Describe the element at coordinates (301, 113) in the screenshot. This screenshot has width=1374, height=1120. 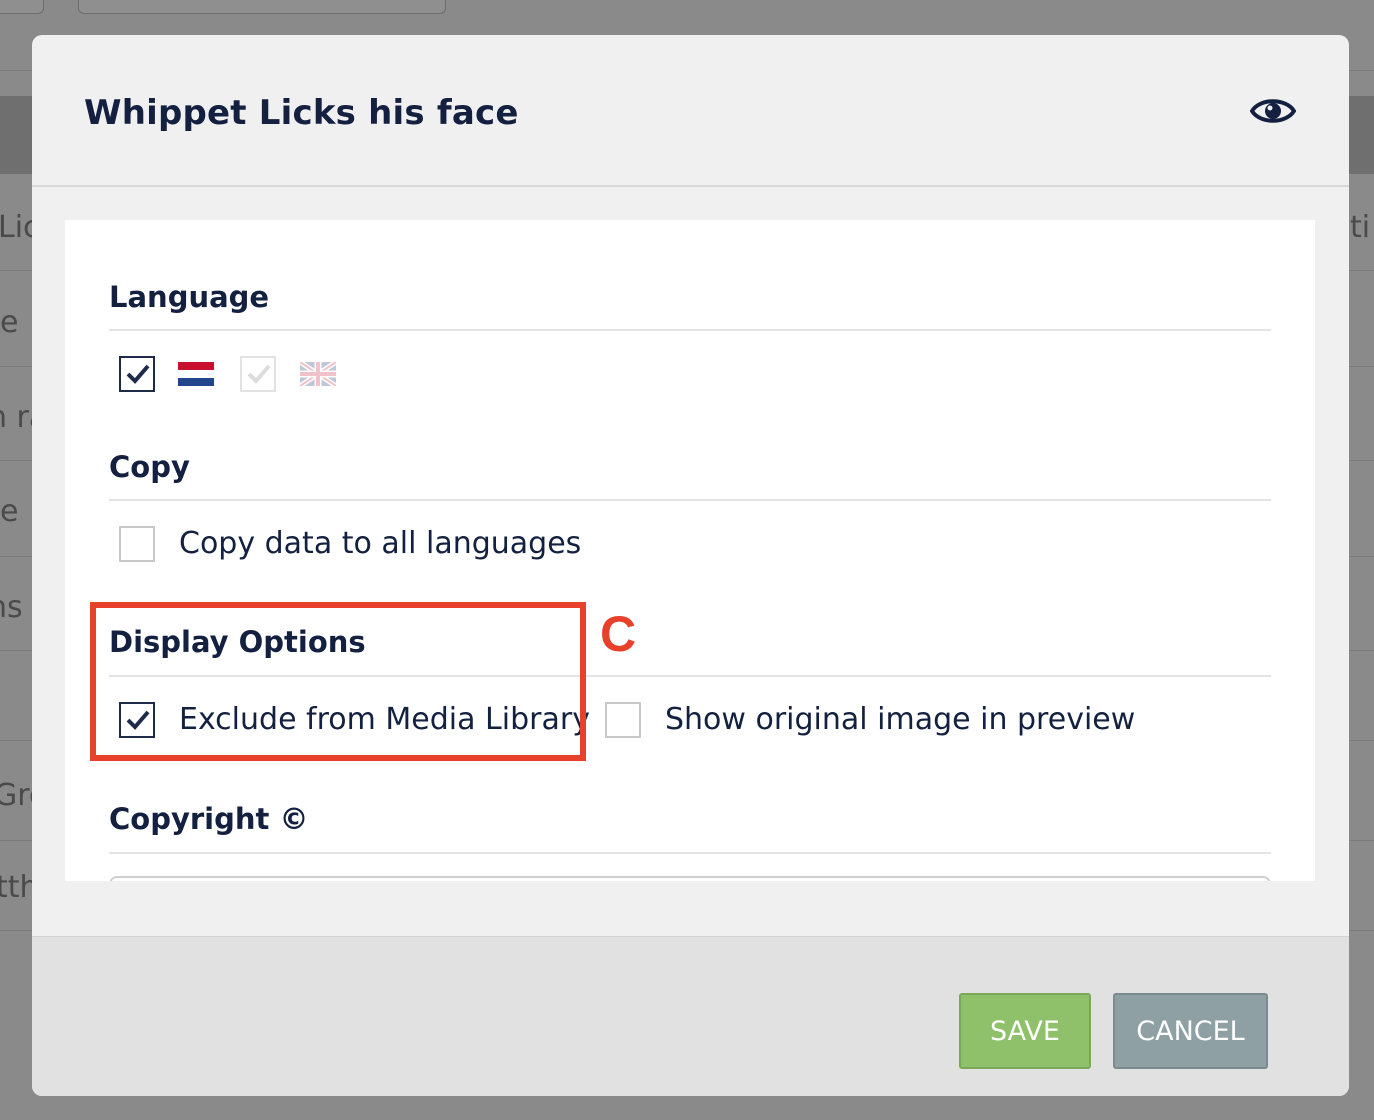
I see `modal-title: Whippet Licks his face` at that location.